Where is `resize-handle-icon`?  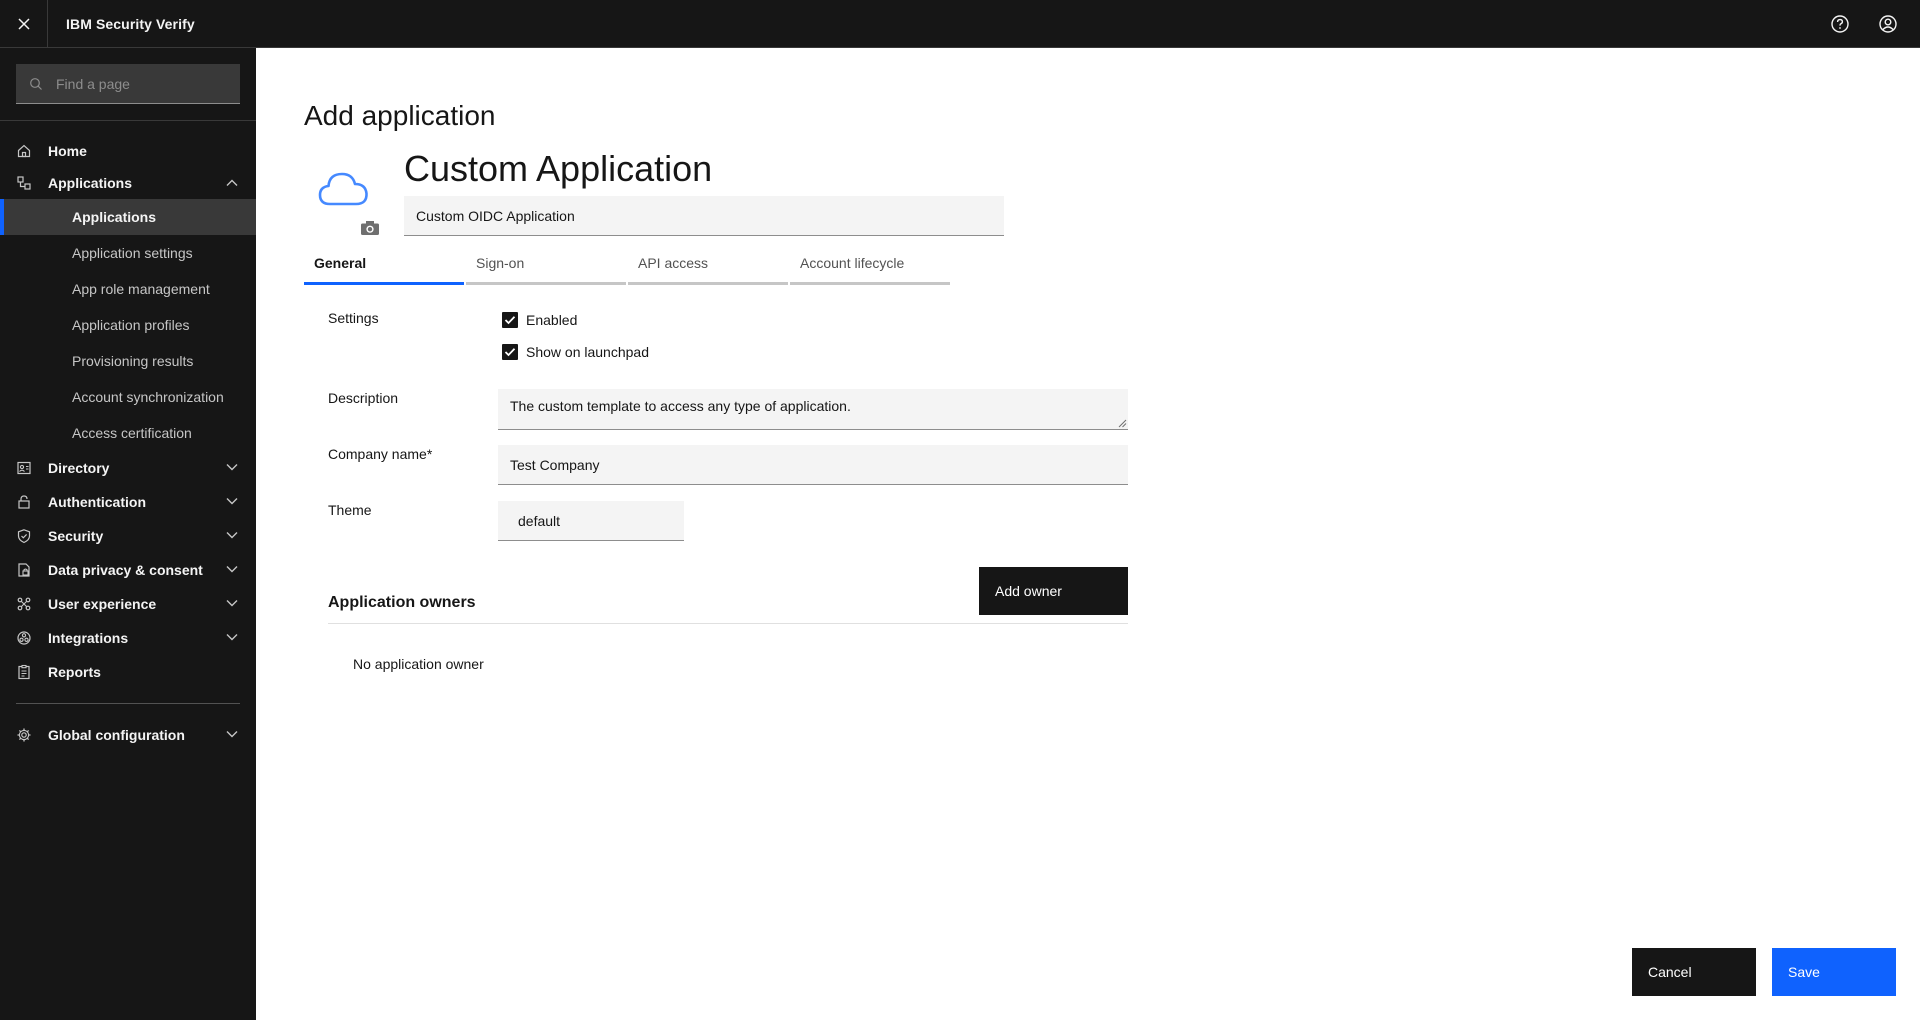 resize-handle-icon is located at coordinates (1122, 423).